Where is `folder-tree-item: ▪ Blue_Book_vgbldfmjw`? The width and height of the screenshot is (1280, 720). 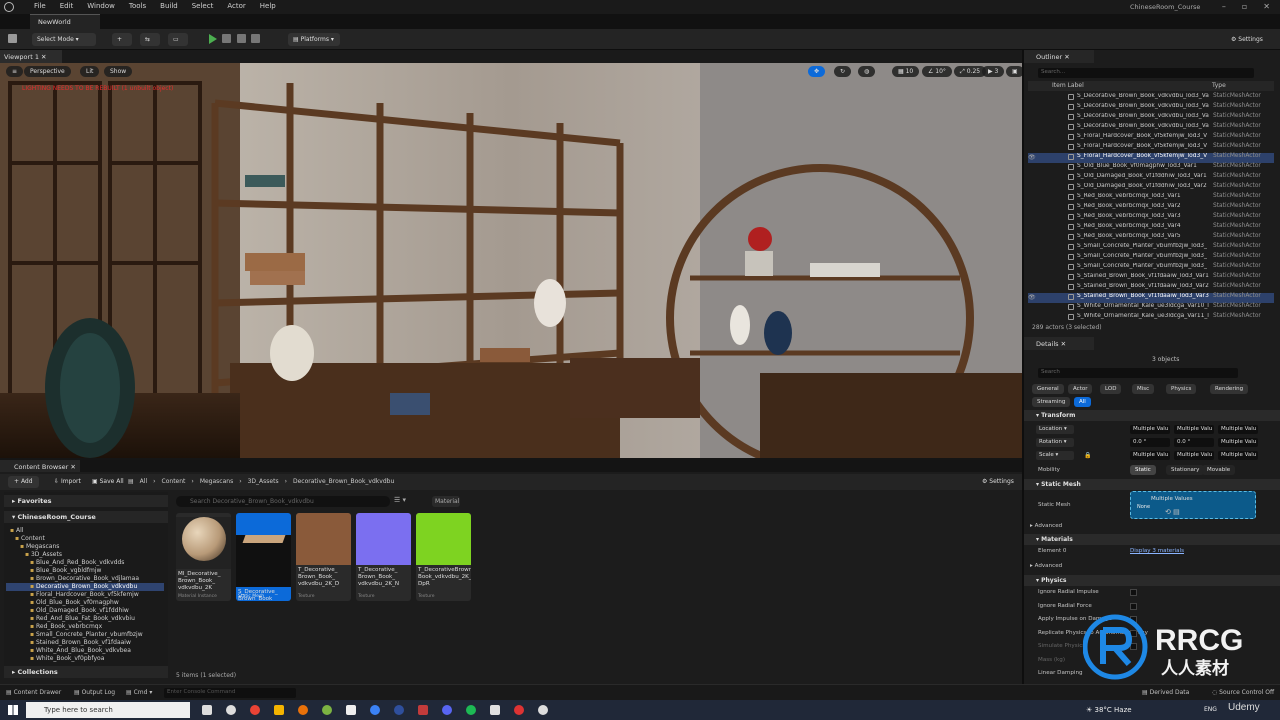 folder-tree-item: ▪ Blue_Book_vgbldfmjw is located at coordinates (85, 571).